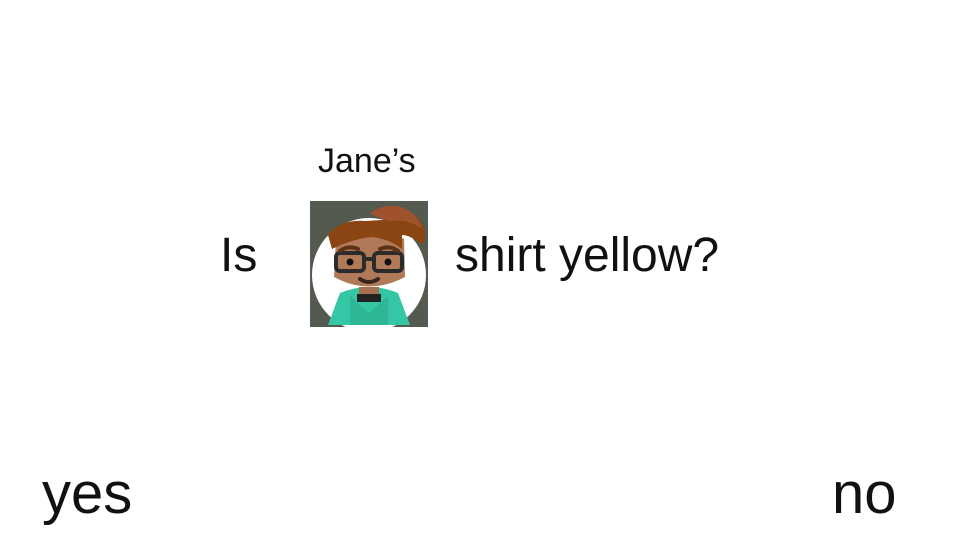  I want to click on cartoon-boy-avatar-icon, so click(369, 264).